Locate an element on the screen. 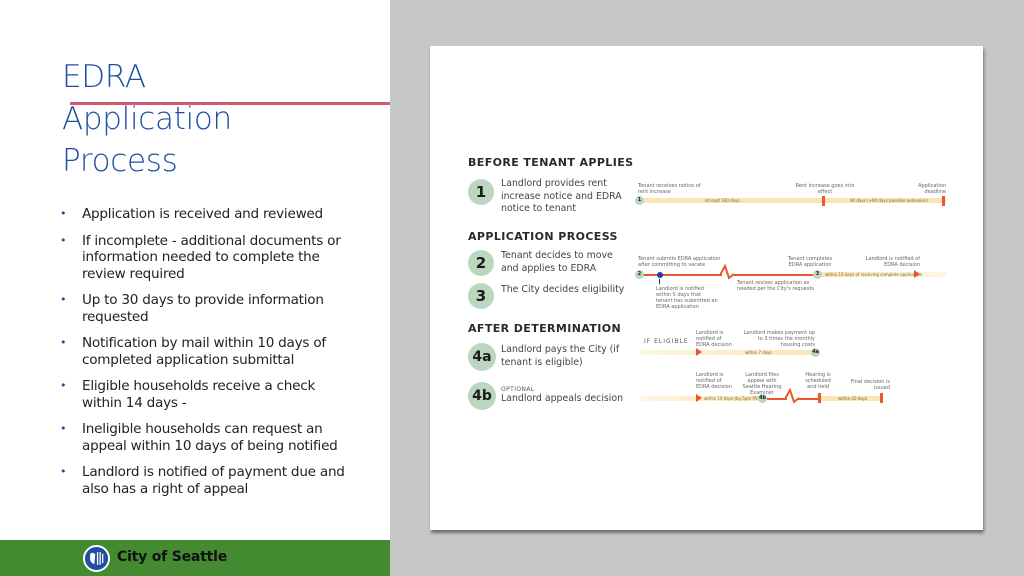 Image resolution: width=1024 pixels, height=576 pixels. timeline-node-1: 1 is located at coordinates (639, 200).